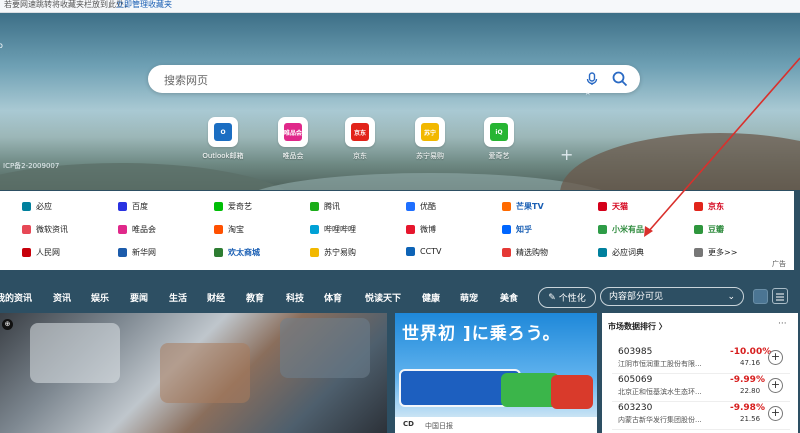 The width and height of the screenshot is (800, 433). I want to click on channel-tab-1: 资讯, so click(62, 297).